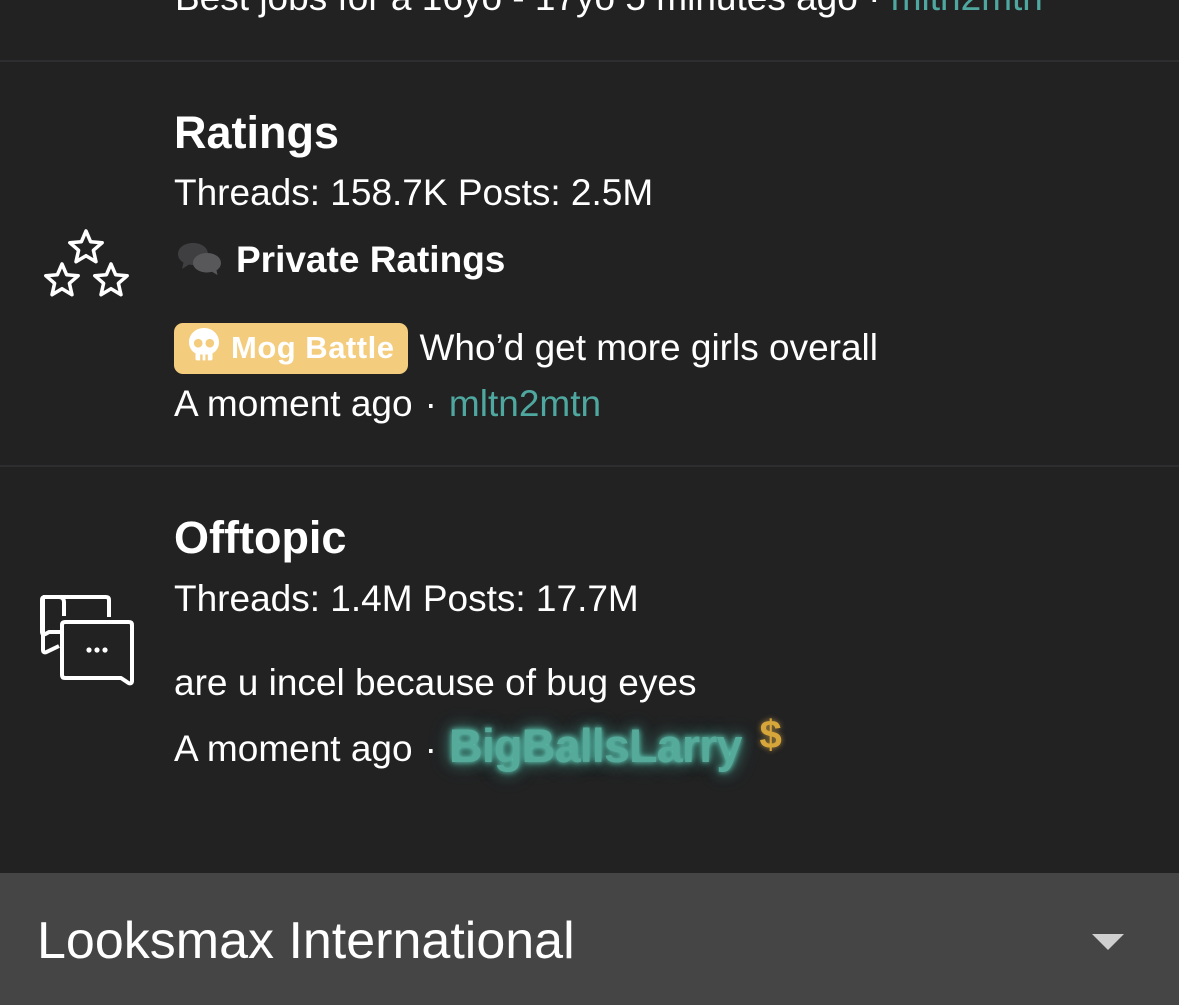 This screenshot has width=1179, height=1005. I want to click on latest-thread-meta-ratings: A moment ago · mltn2mtn, so click(387, 404).